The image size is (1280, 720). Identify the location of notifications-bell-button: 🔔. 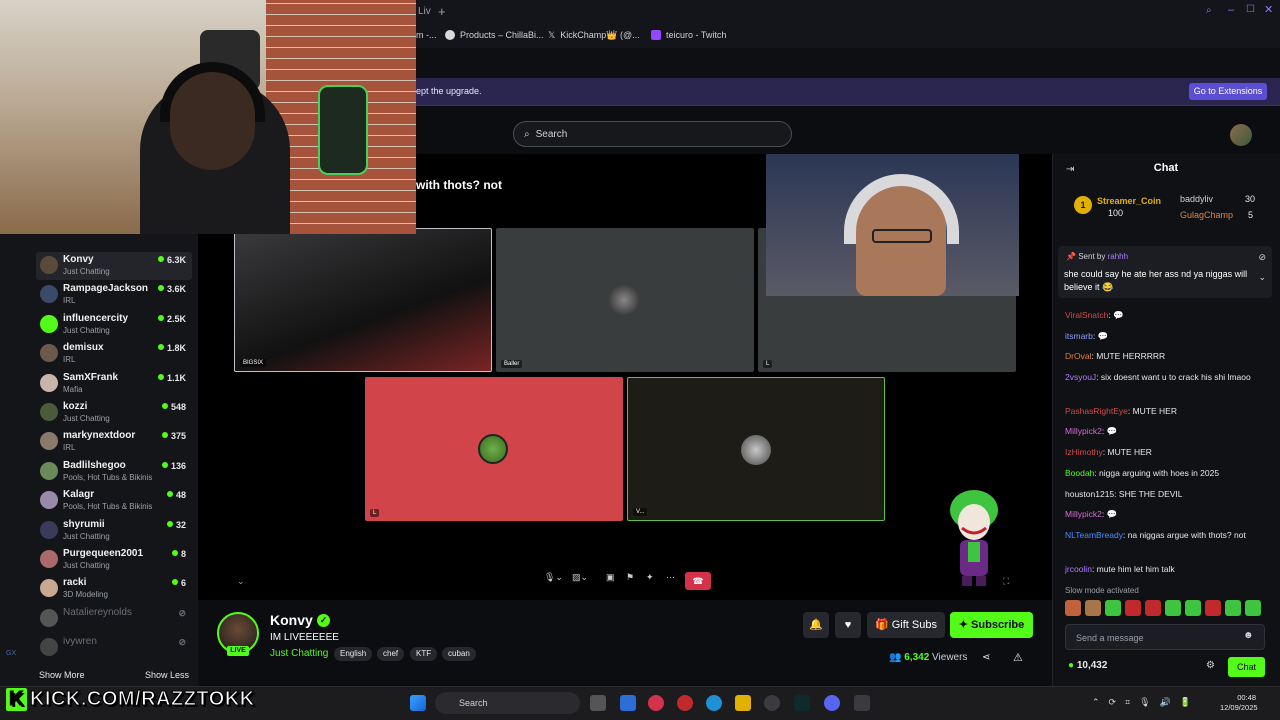
(816, 625).